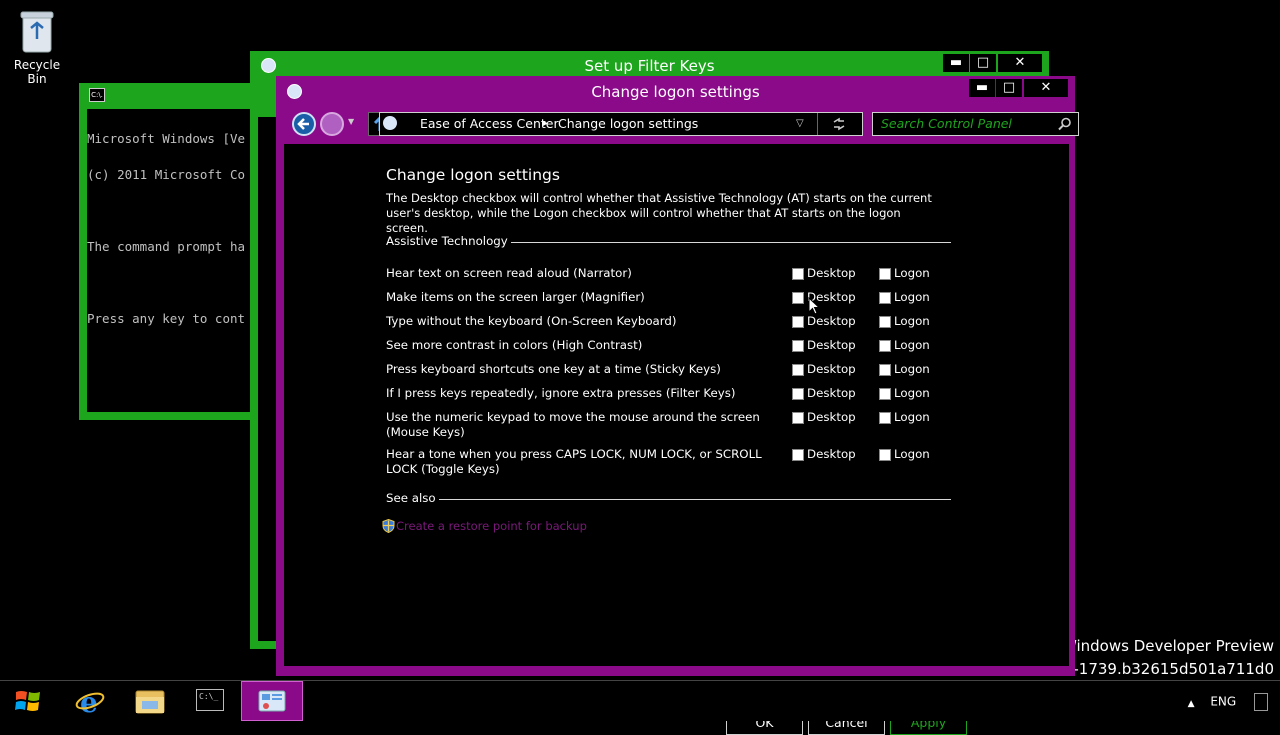 Image resolution: width=1280 pixels, height=735 pixels. What do you see at coordinates (412, 498) in the screenshot?
I see `section-title: See also` at bounding box center [412, 498].